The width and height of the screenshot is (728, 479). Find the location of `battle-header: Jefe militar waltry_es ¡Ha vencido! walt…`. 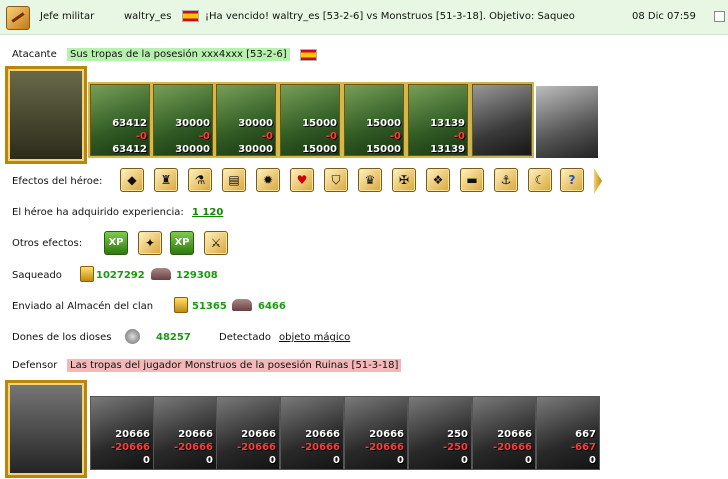

battle-header: Jefe militar waltry_es ¡Ha vencido! walt… is located at coordinates (364, 17).